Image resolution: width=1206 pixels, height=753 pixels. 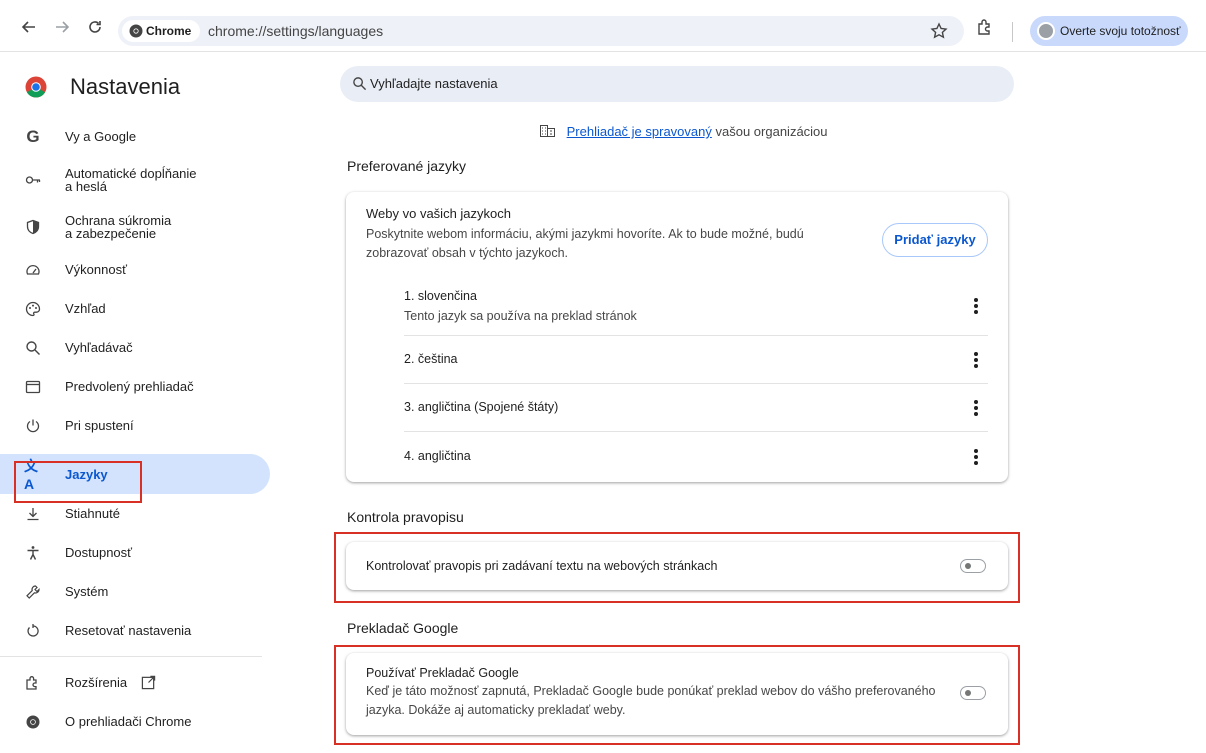 I want to click on sidebar-item-accessibility: Dostupnosť, so click(x=135, y=552).